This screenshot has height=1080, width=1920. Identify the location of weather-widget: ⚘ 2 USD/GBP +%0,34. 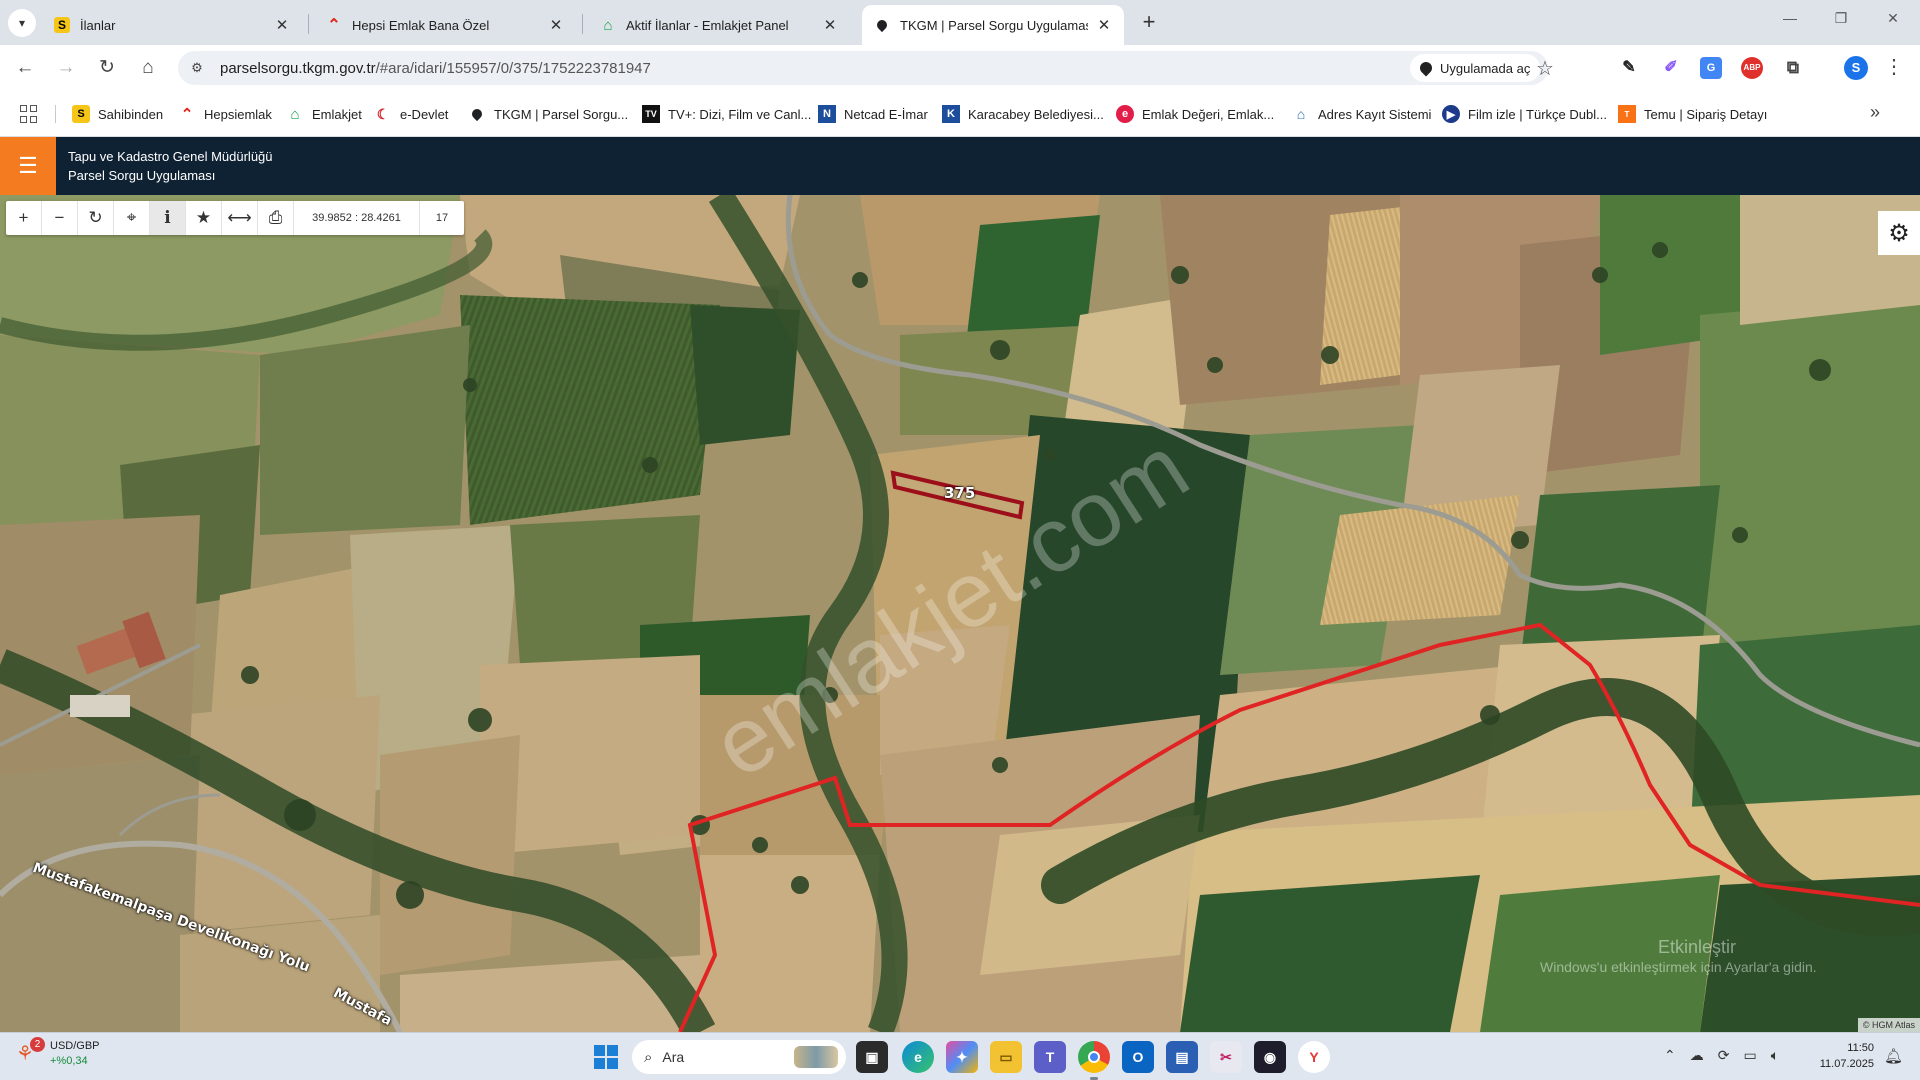
(58, 1053).